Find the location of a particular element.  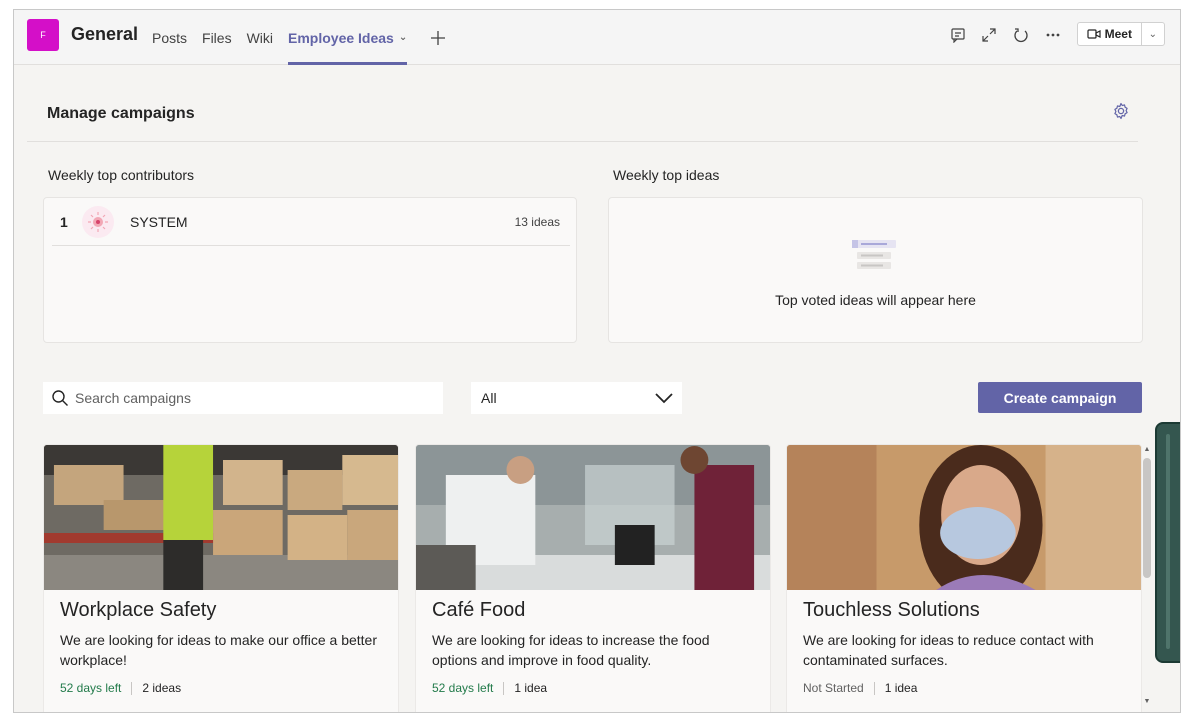

side-drawer-handle is located at coordinates (1167, 542).